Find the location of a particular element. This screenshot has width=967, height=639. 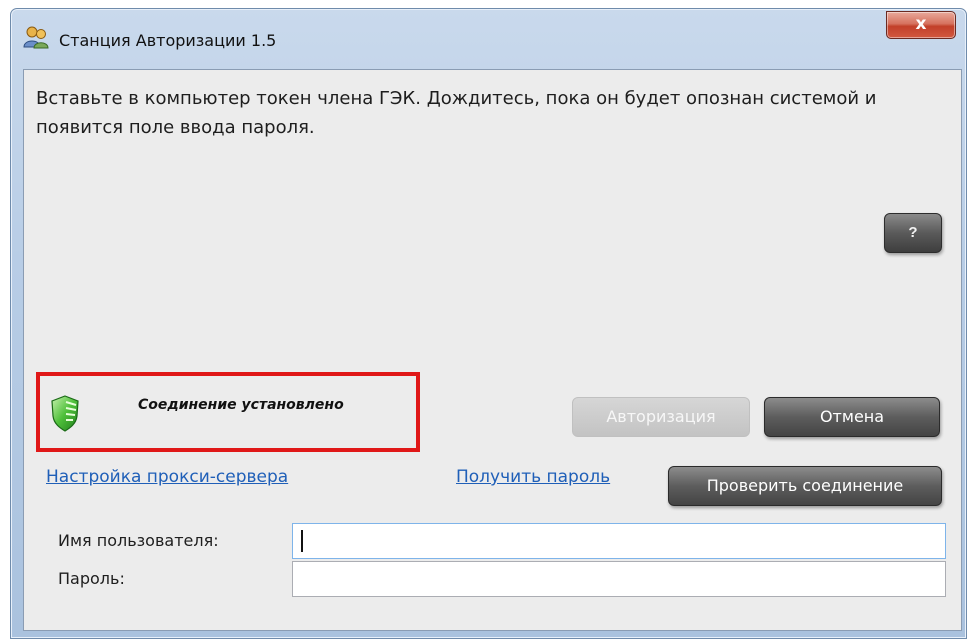

title-bar: Станция Авторизации 1.5 x is located at coordinates (488, 35).